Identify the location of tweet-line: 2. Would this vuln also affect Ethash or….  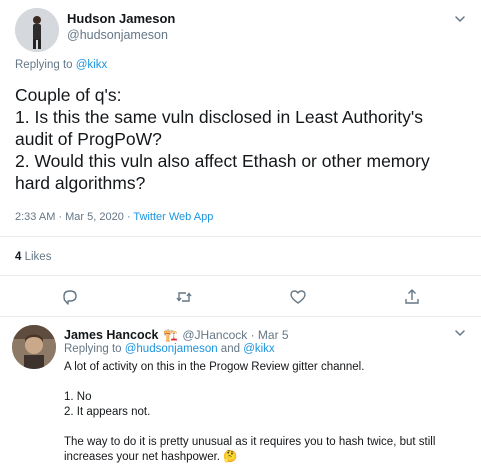
(222, 161).